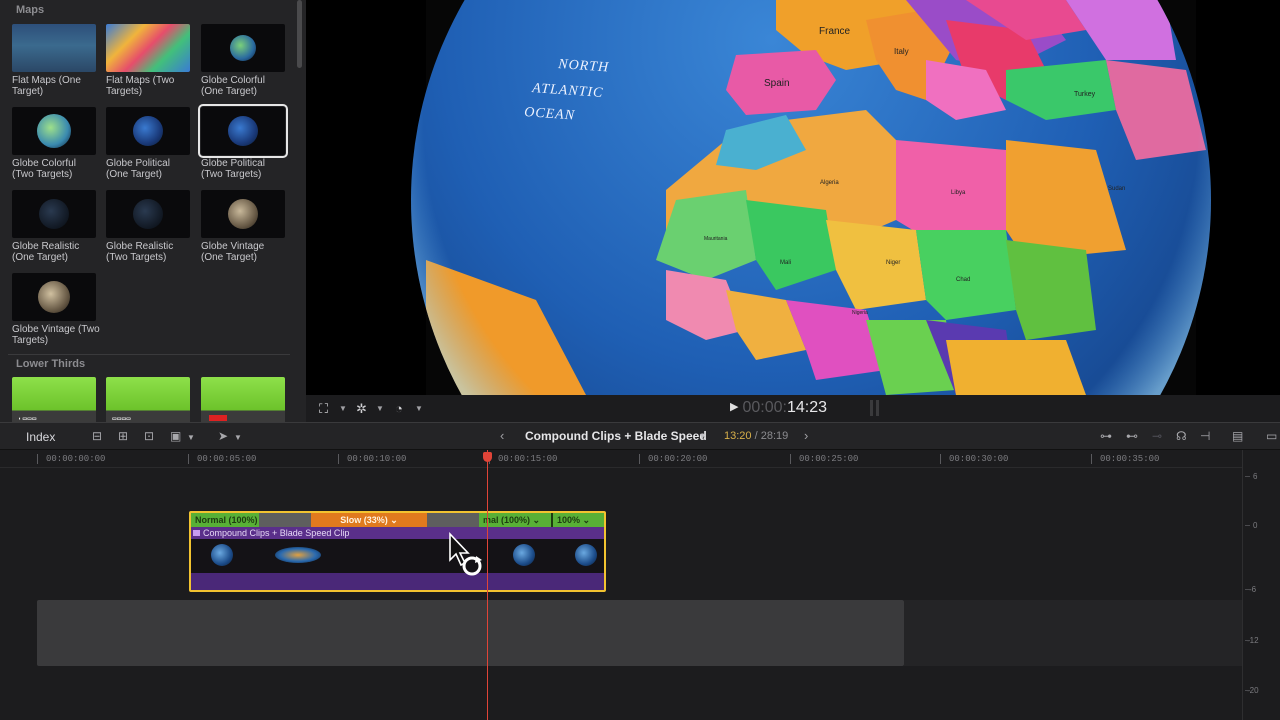 The image size is (1280, 720). What do you see at coordinates (46, 86) in the screenshot?
I see `tile-label: Flat Maps (One Target)` at bounding box center [46, 86].